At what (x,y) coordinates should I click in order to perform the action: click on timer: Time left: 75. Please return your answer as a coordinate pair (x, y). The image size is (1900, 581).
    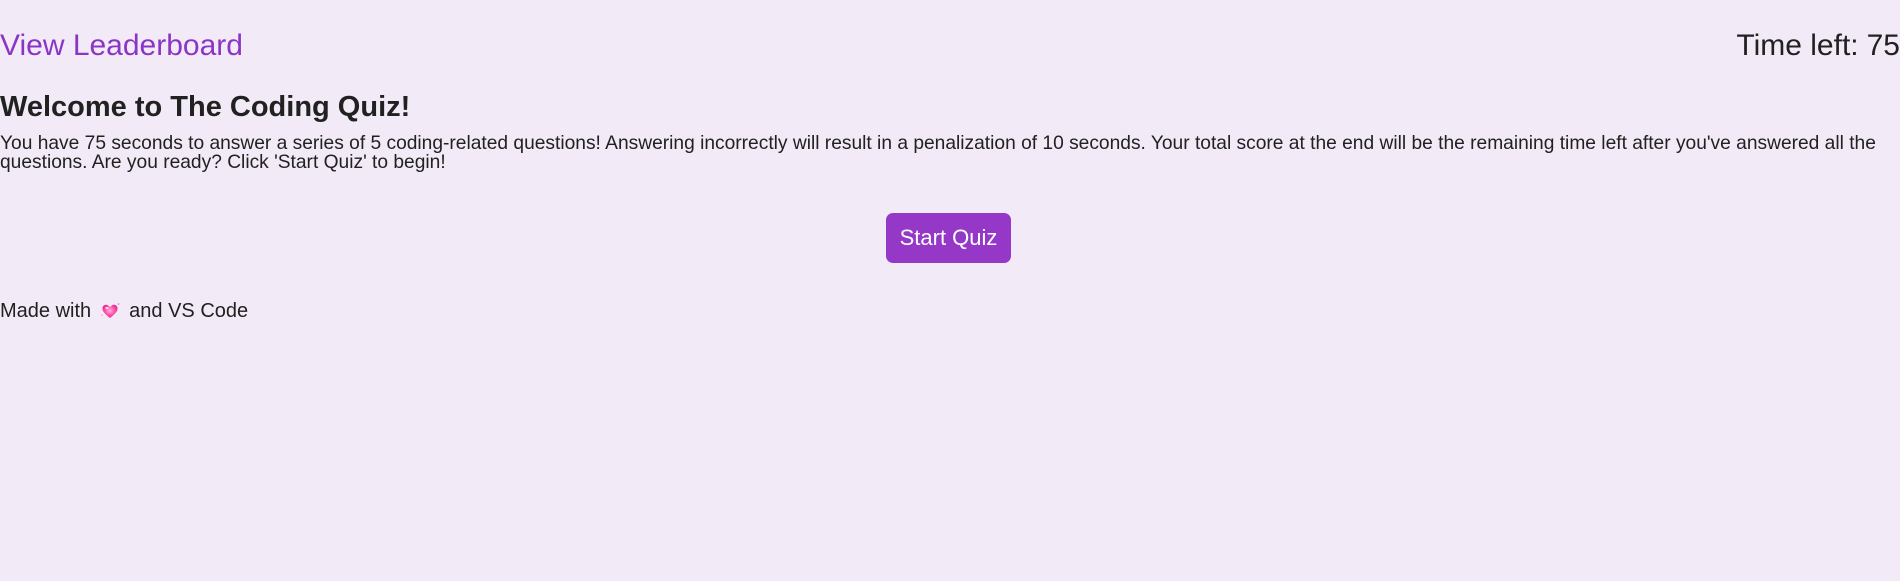
    Looking at the image, I should click on (1818, 46).